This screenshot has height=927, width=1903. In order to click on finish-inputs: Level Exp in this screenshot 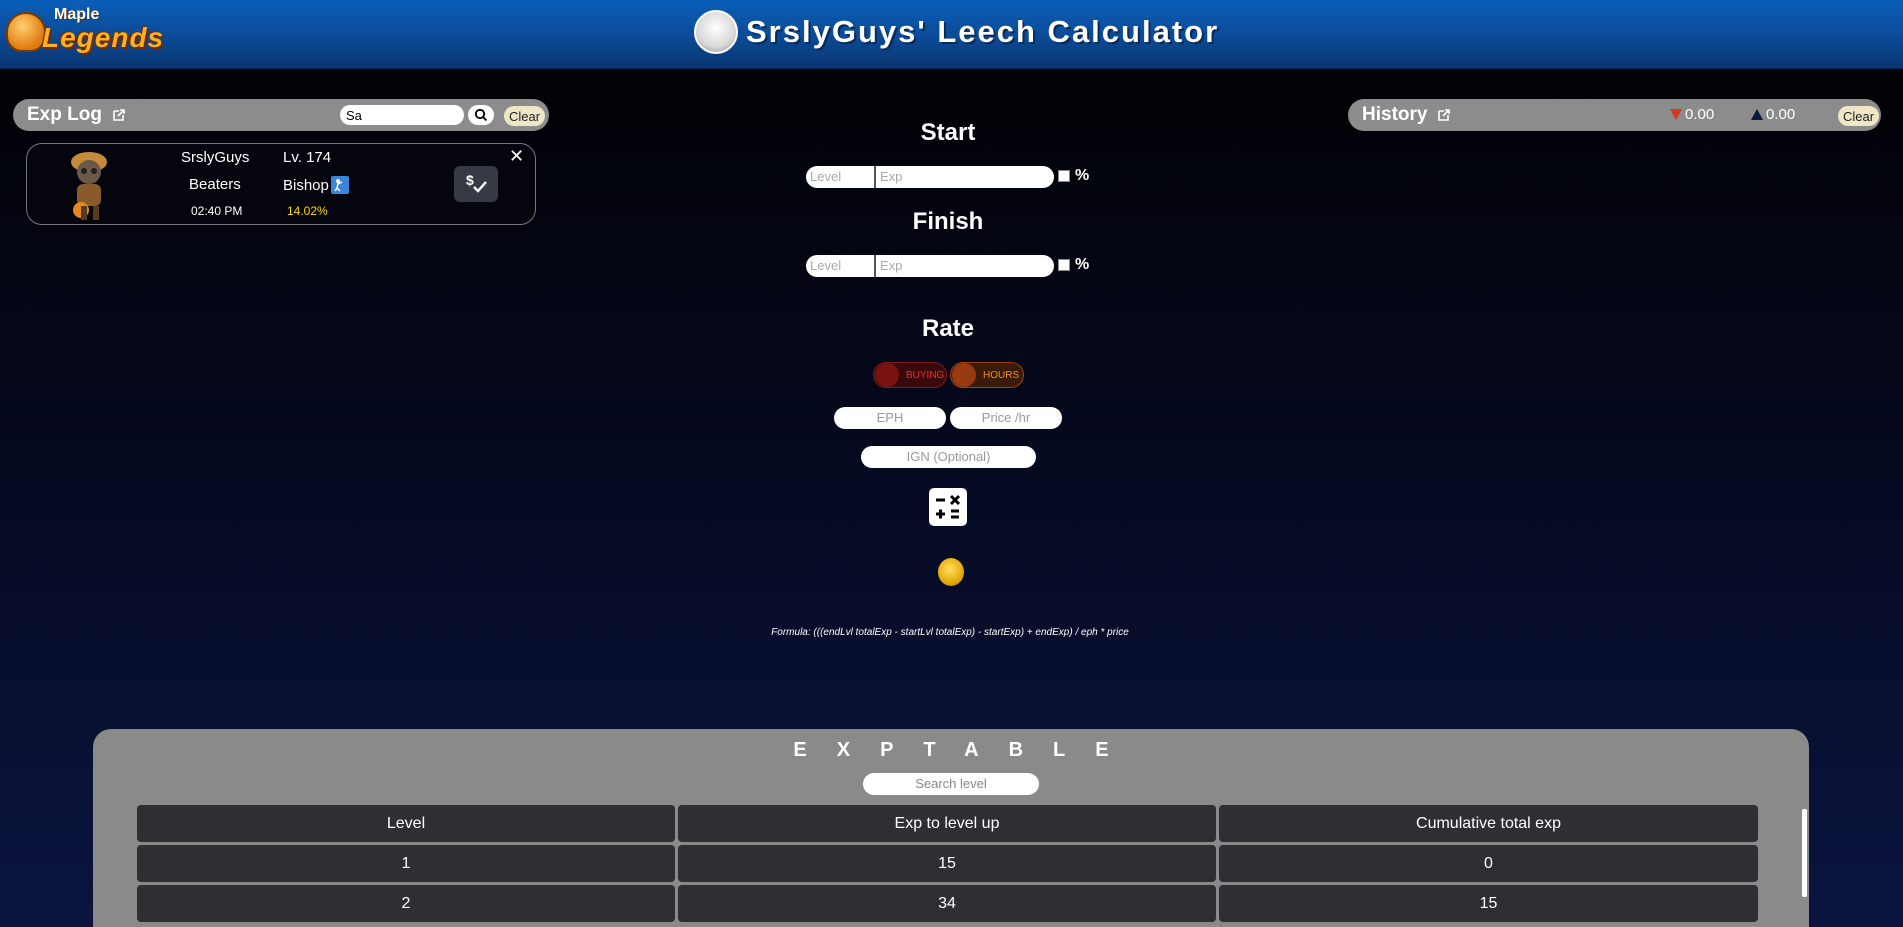, I will do `click(930, 266)`.